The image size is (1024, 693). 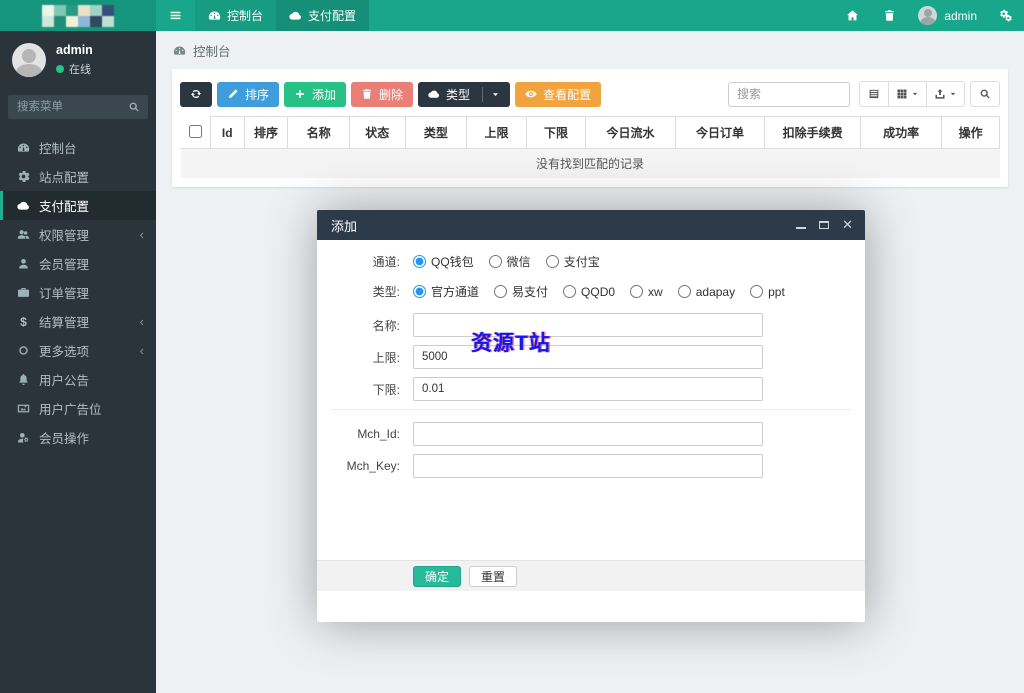 What do you see at coordinates (367, 94) in the screenshot?
I see `trash-icon` at bounding box center [367, 94].